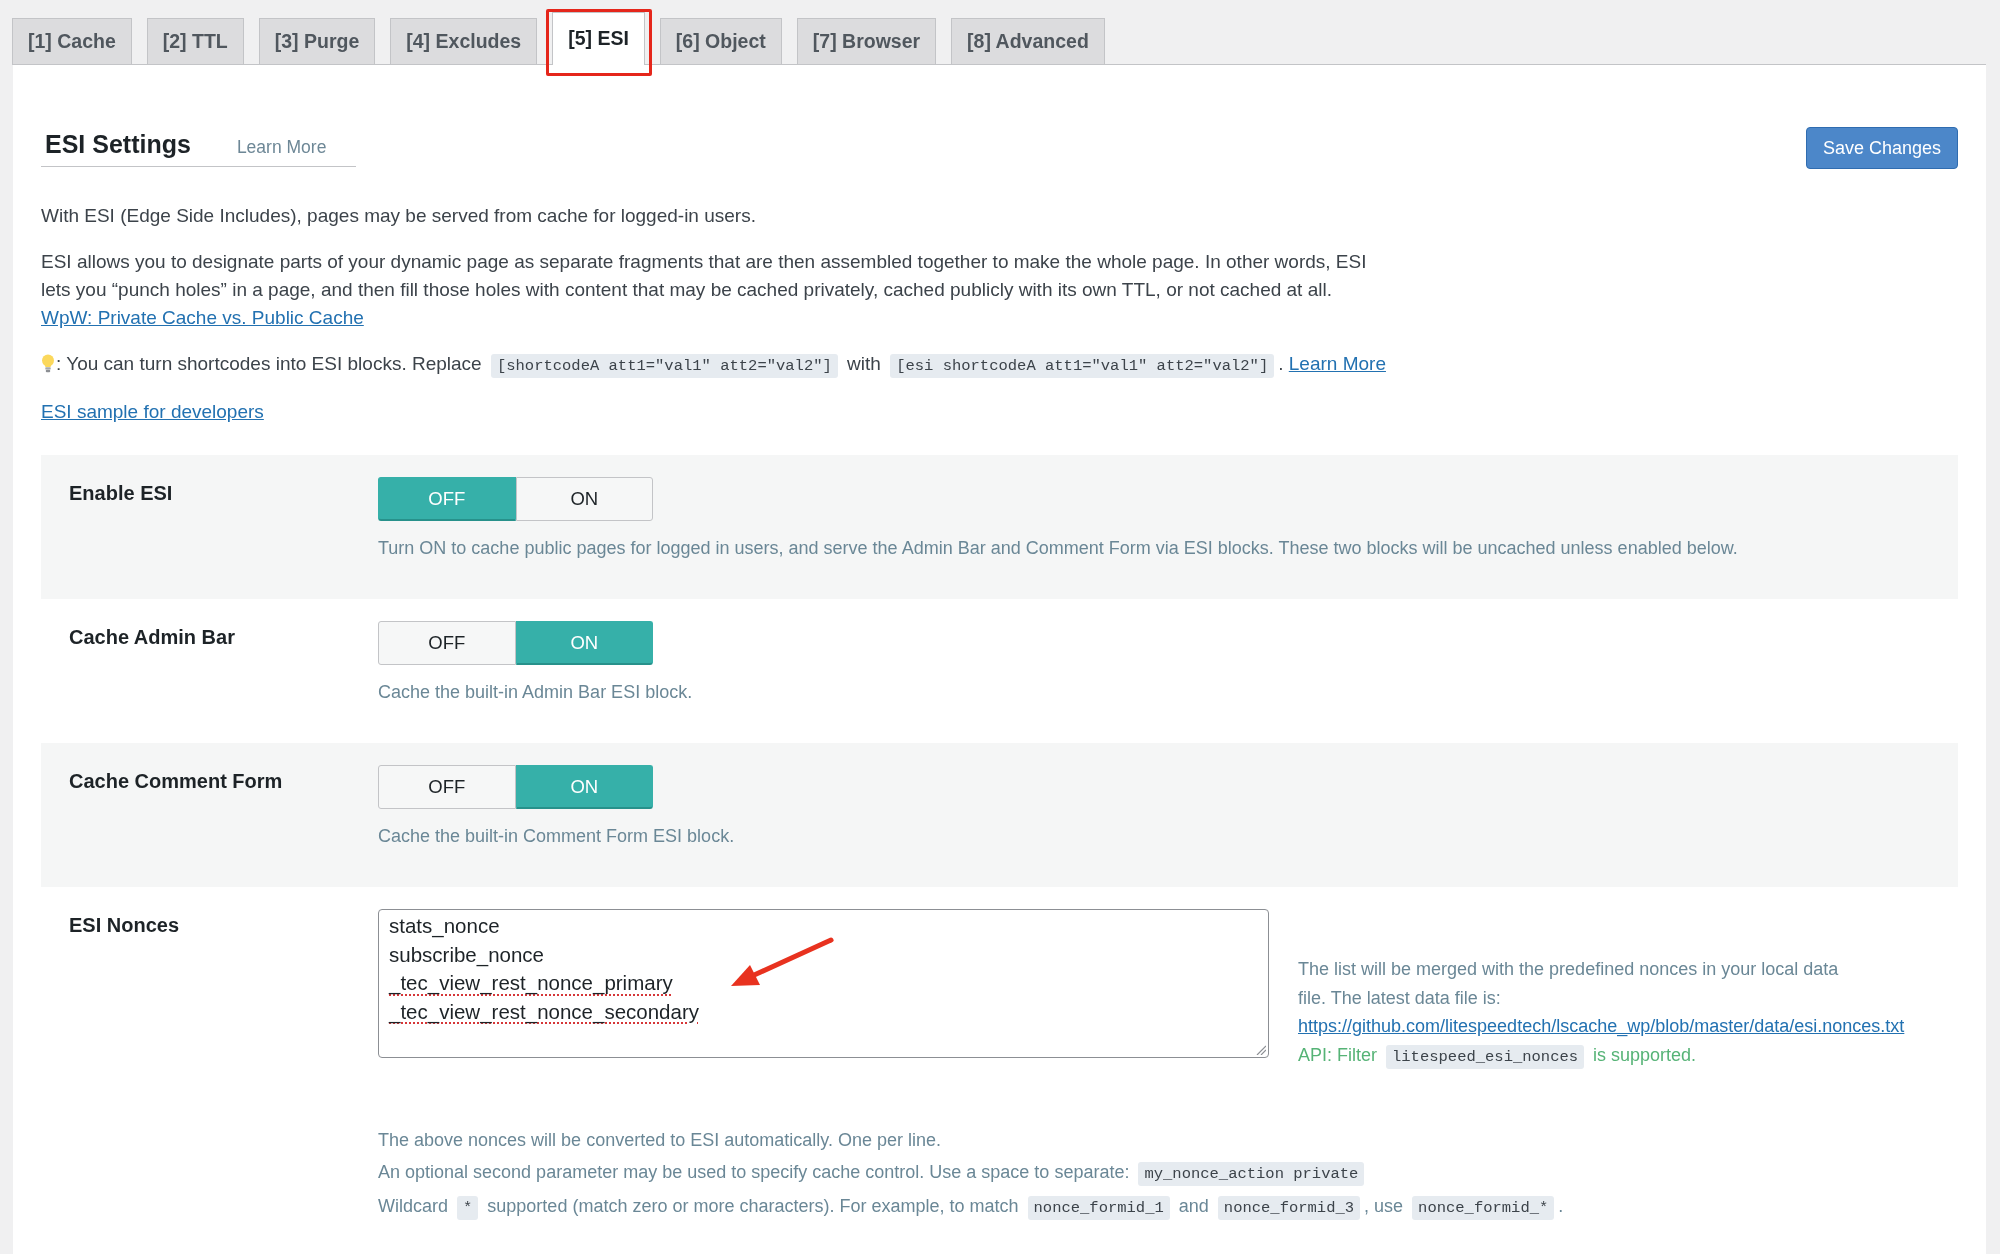 The width and height of the screenshot is (2000, 1254). What do you see at coordinates (1881, 148) in the screenshot?
I see `save-button: Save Changes` at bounding box center [1881, 148].